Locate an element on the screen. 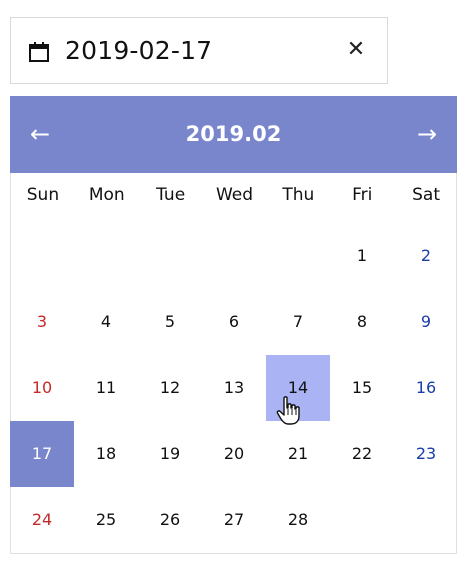 The image size is (469, 561). prev-month-button: ← is located at coordinates (40, 134).